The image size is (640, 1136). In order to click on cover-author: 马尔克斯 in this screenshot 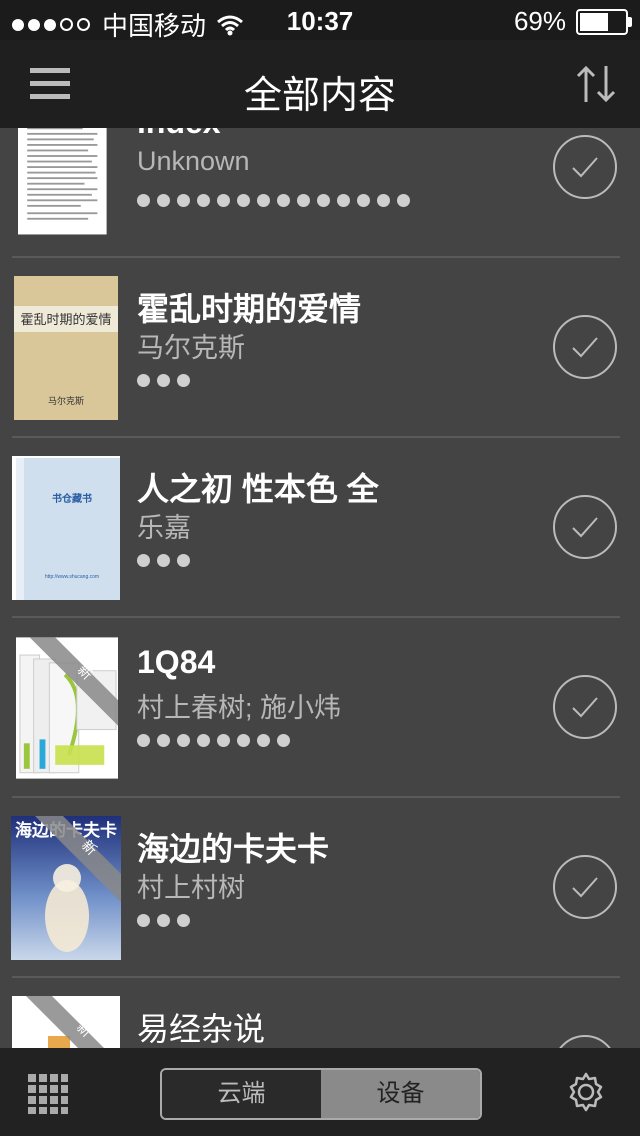, I will do `click(66, 401)`.